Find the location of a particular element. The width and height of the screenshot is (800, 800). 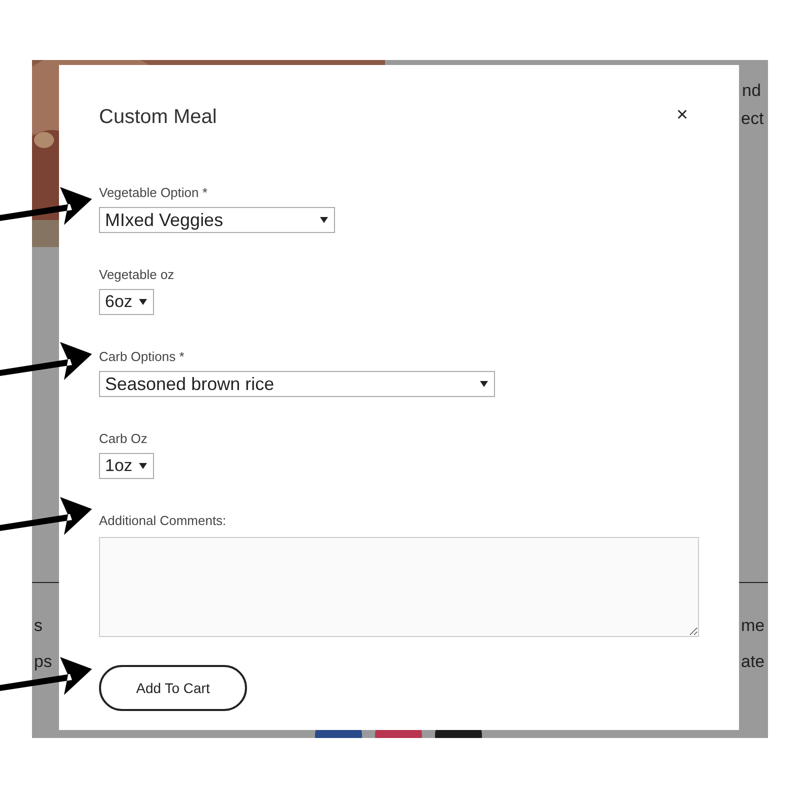

field-label: Carb Options * is located at coordinates (141, 357).